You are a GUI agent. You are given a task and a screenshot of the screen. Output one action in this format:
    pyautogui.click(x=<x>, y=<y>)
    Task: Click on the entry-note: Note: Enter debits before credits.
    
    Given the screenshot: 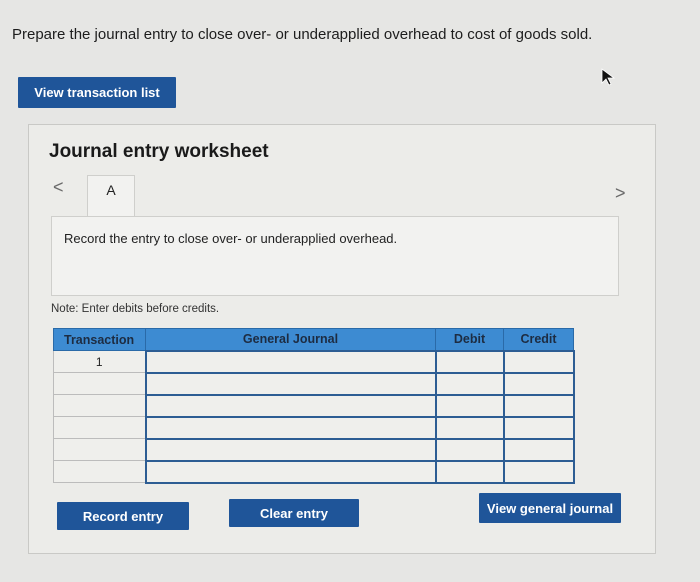 What is the action you would take?
    pyautogui.click(x=135, y=309)
    